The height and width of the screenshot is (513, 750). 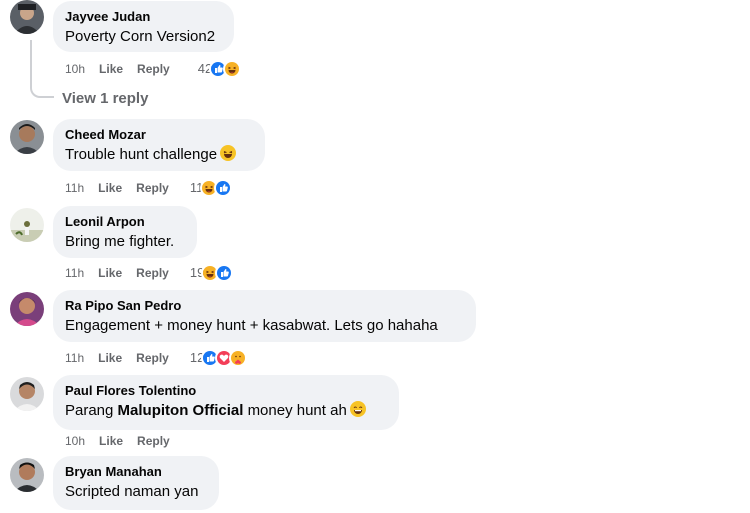 I want to click on comment-bubble: Bryan Manahan Scripted naman yan, so click(x=136, y=483).